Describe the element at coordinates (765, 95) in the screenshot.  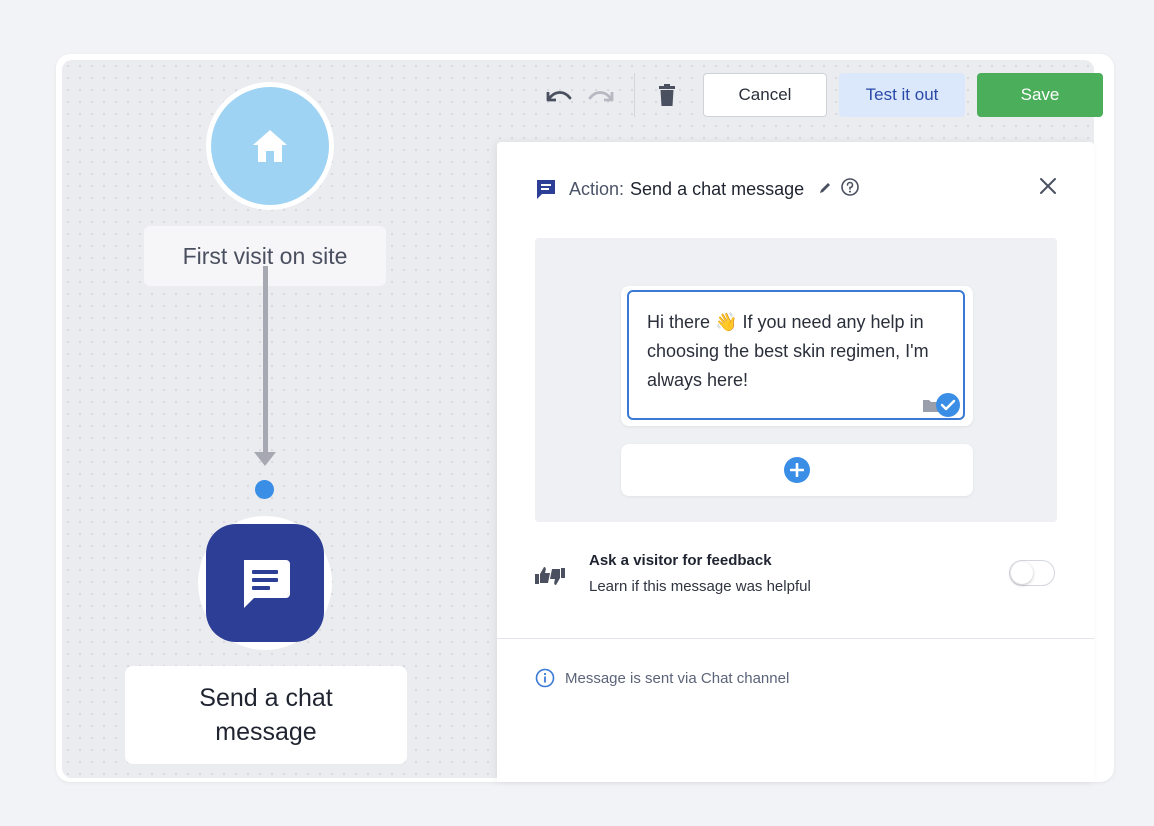
I see `cancel-button: Cancel` at that location.